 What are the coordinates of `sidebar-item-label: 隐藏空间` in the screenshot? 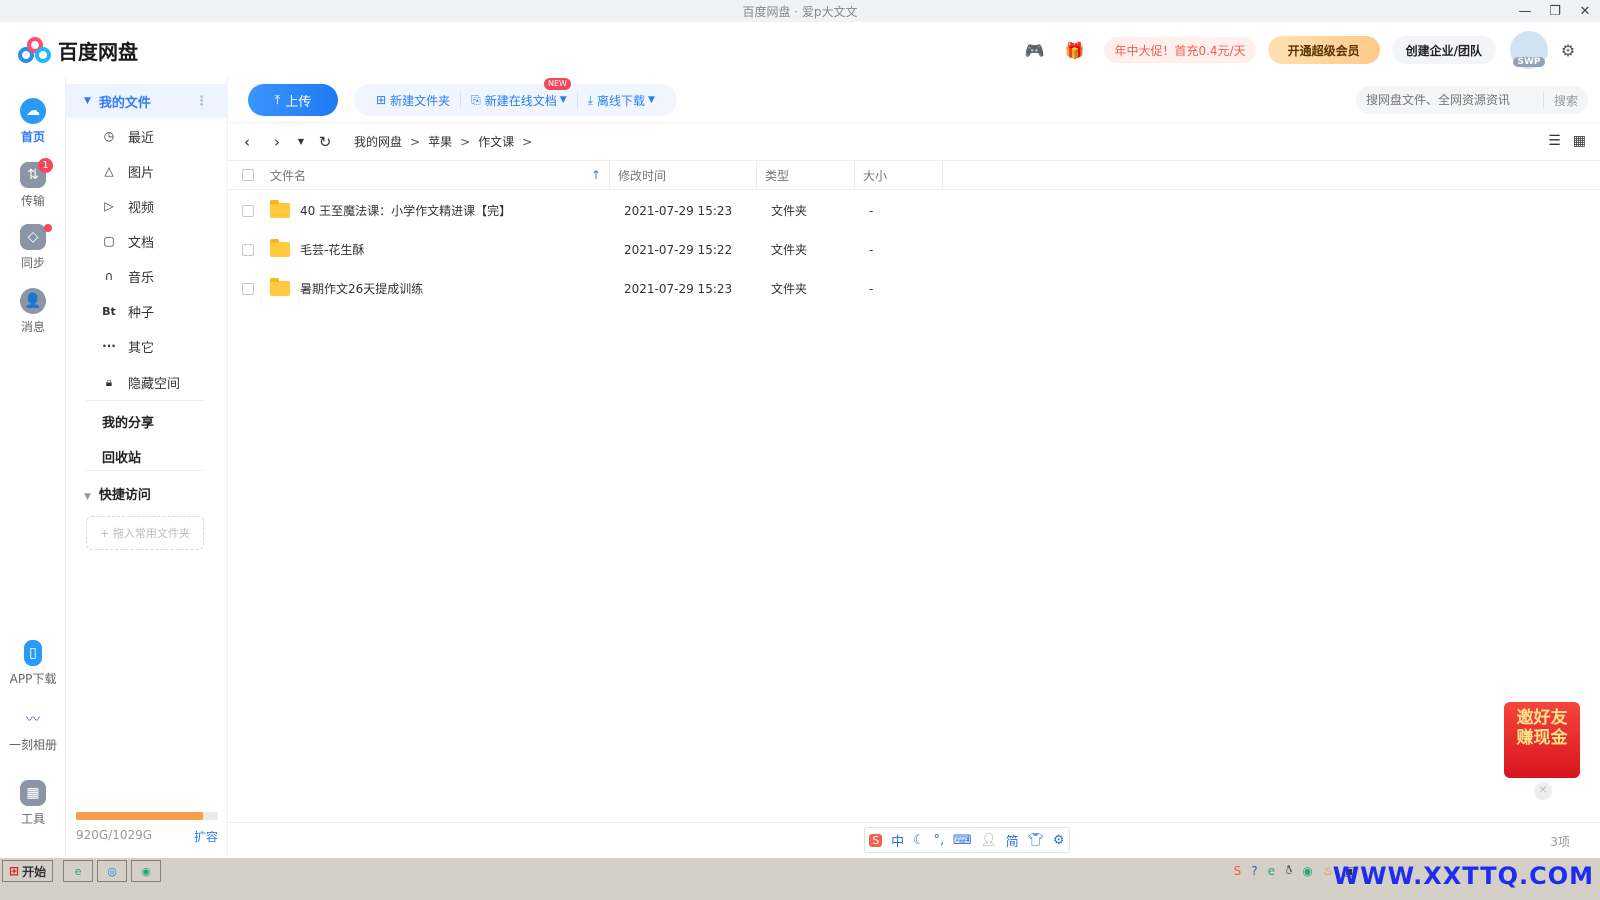 It's located at (154, 384).